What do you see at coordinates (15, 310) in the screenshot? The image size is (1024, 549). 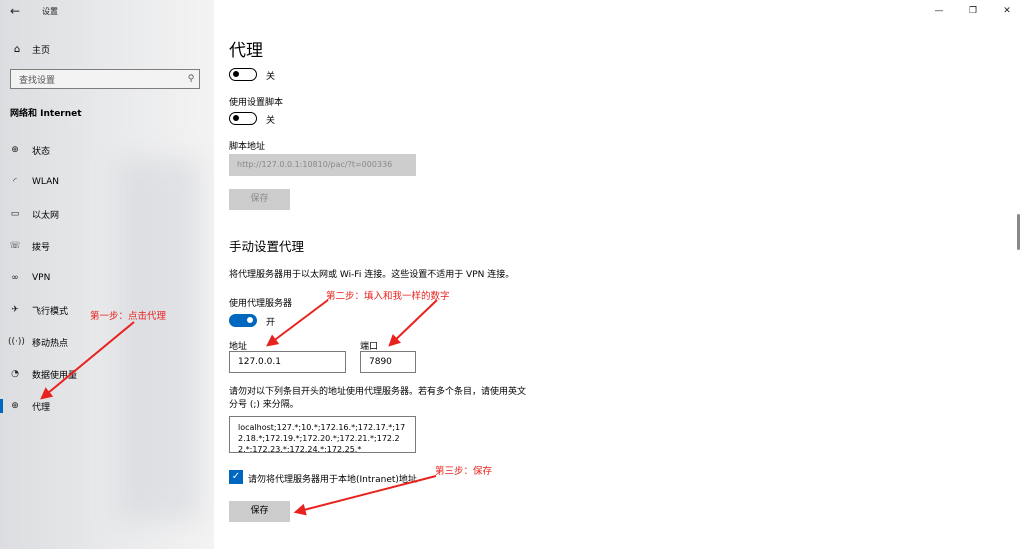 I see `airplane-icon: ✈` at bounding box center [15, 310].